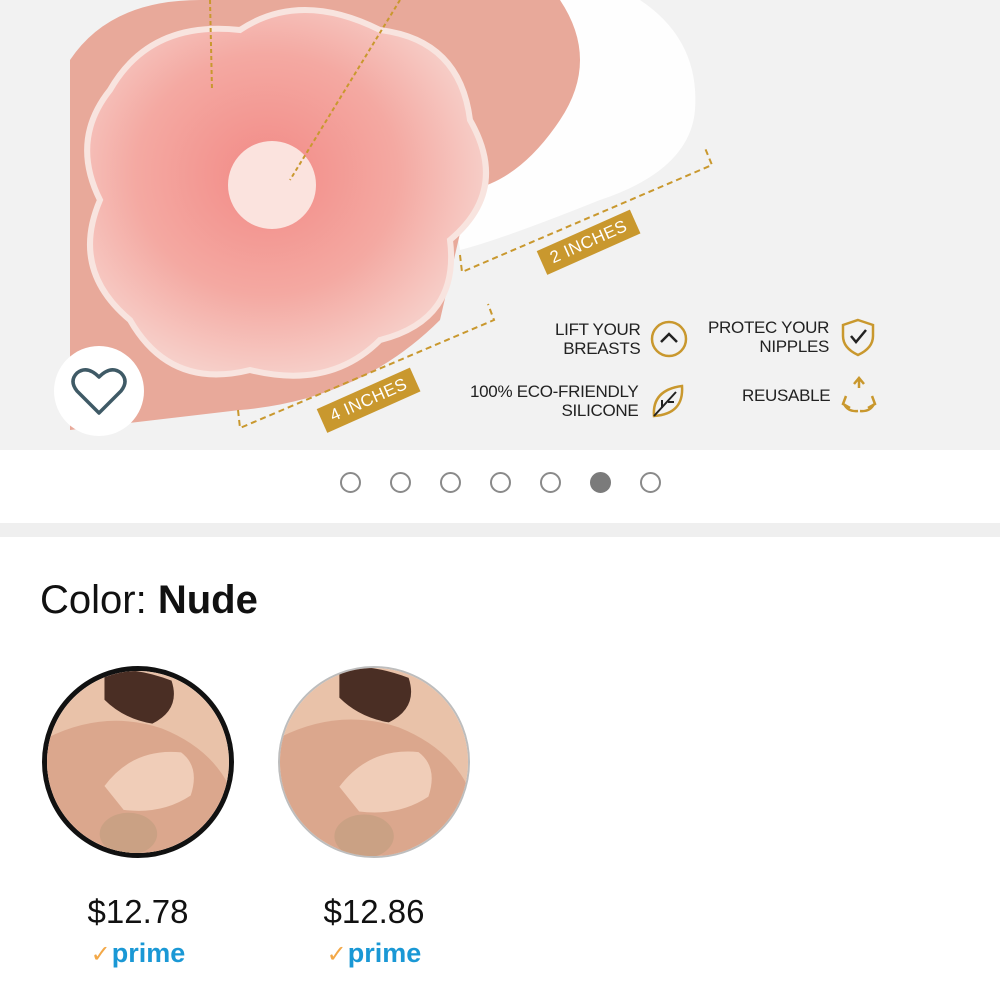  I want to click on feature-lift-label: LIFT YOUR BREASTS, so click(598, 339).